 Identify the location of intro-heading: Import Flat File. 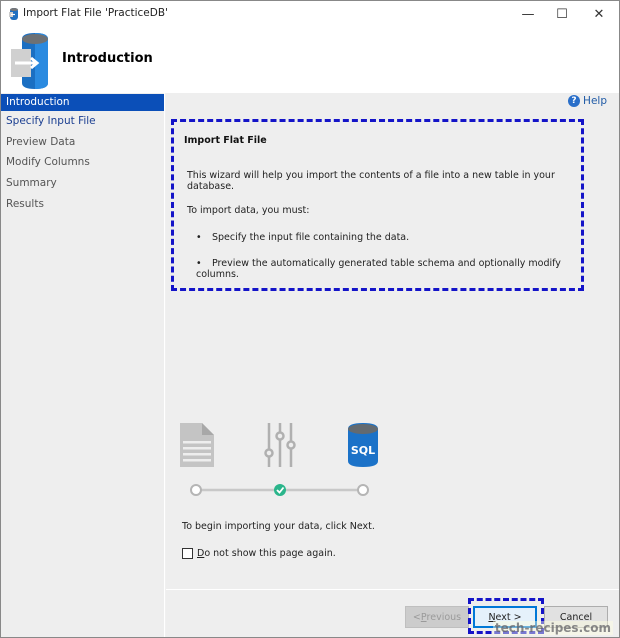
(225, 140).